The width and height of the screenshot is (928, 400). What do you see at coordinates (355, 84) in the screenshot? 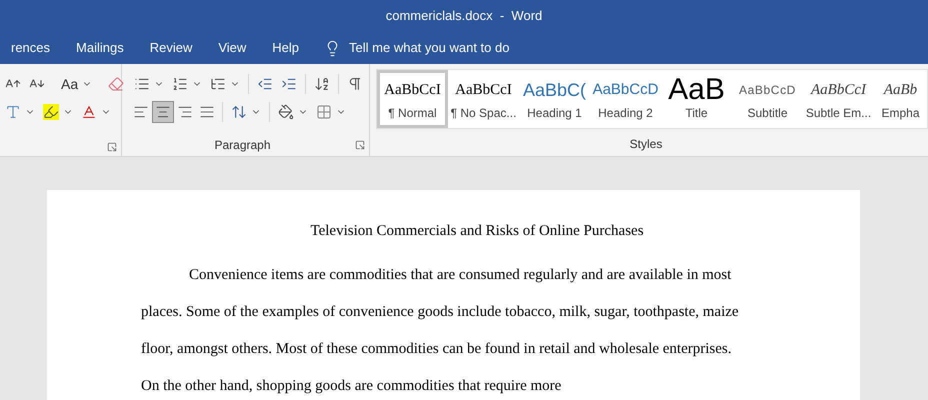
I see `pilcrow-icon` at bounding box center [355, 84].